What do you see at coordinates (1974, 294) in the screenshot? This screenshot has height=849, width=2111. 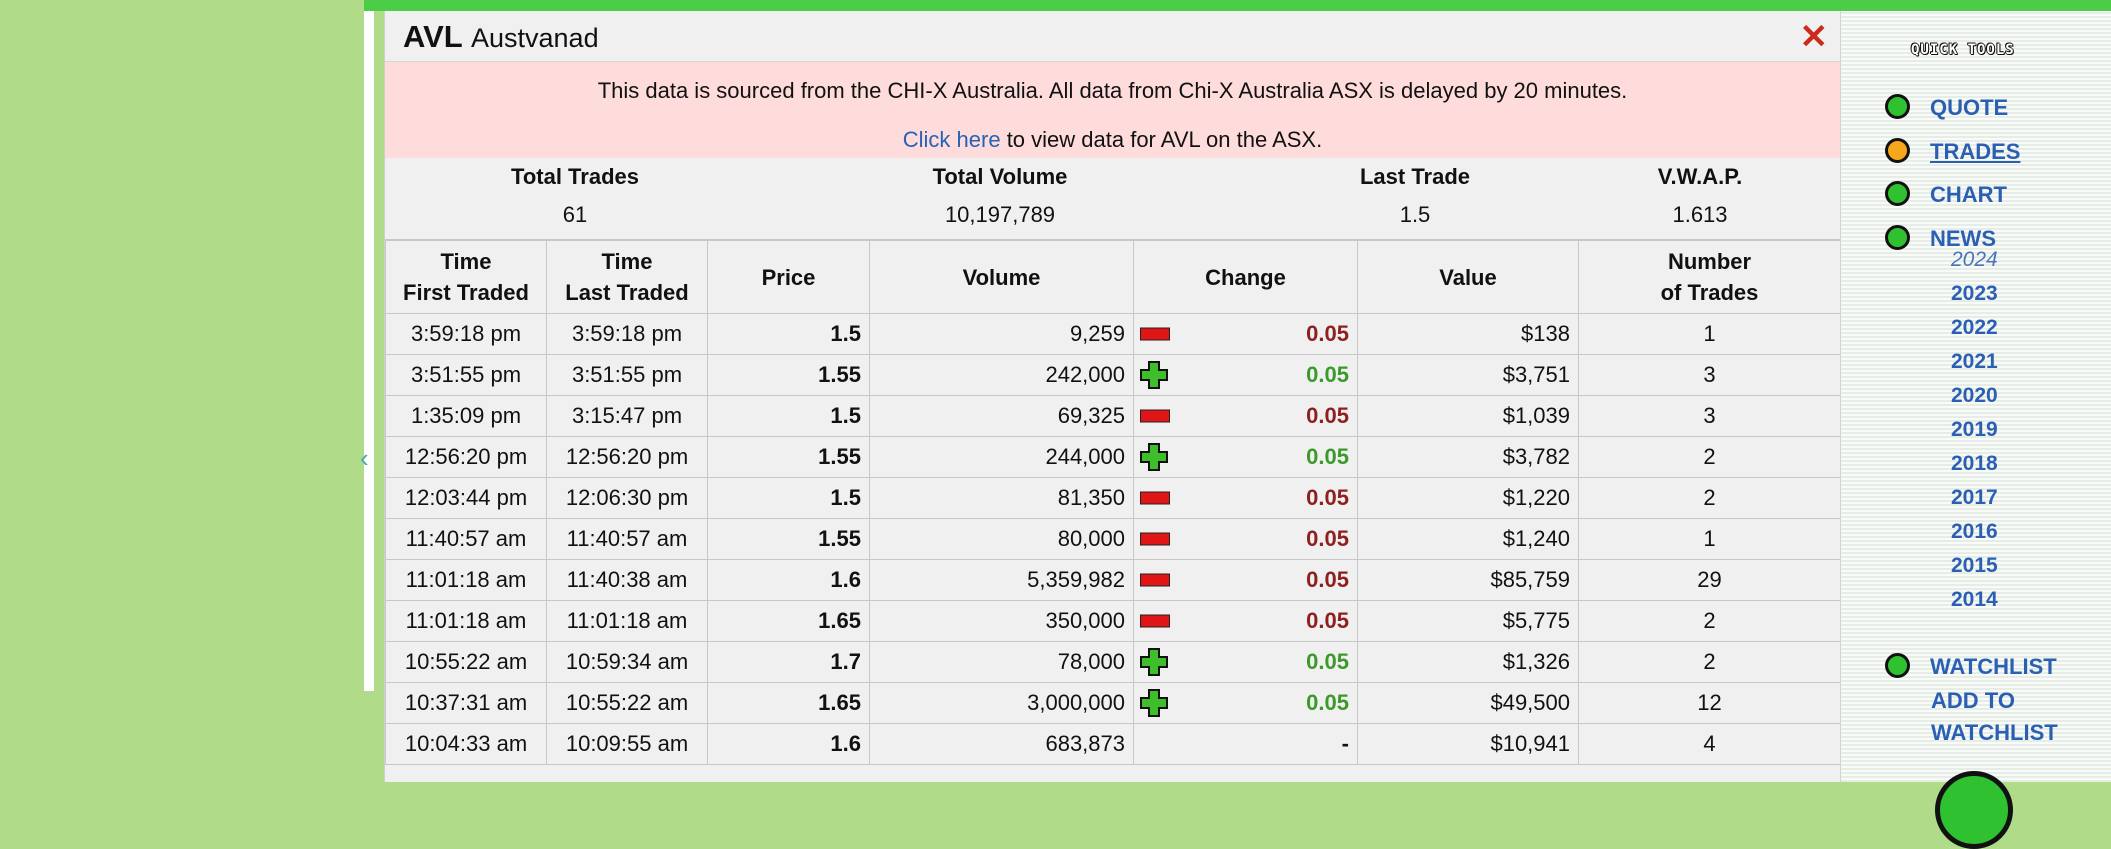 I see `news-year-2023: 2023` at bounding box center [1974, 294].